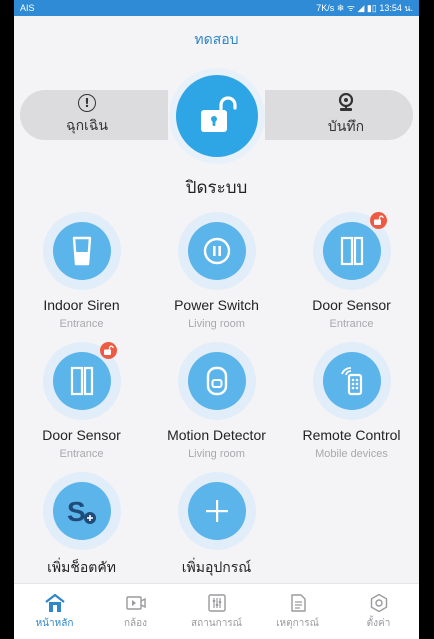 The width and height of the screenshot is (434, 639). Describe the element at coordinates (346, 101) in the screenshot. I see `webcam-icon` at that location.